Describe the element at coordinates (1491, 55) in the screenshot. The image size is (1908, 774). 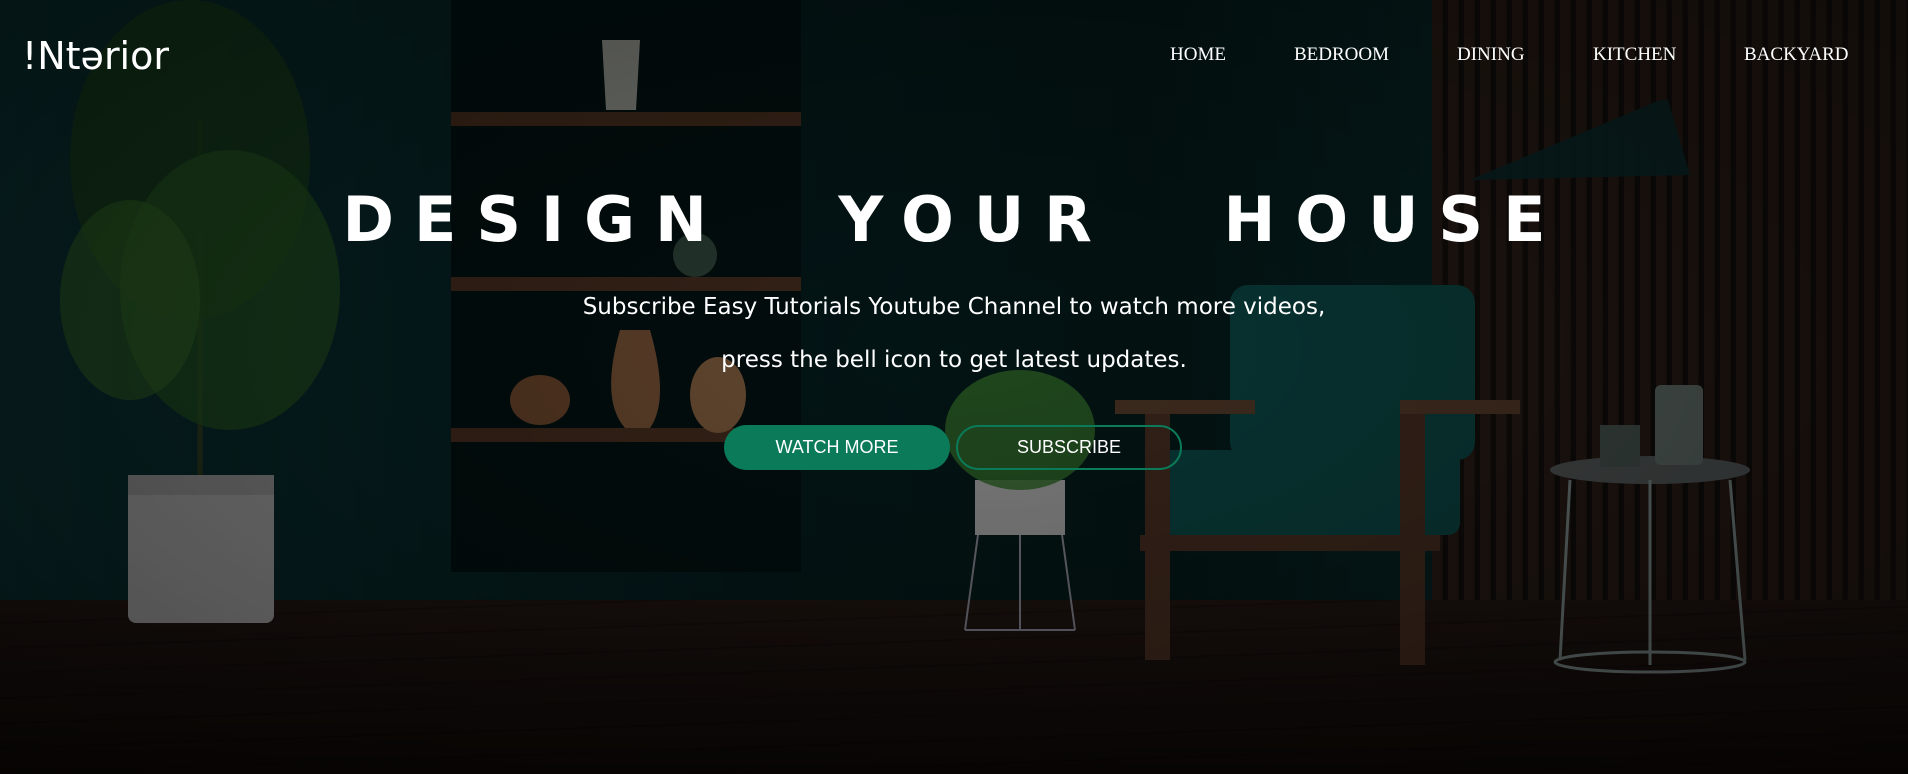
I see `nav-item-dining: DINING` at that location.